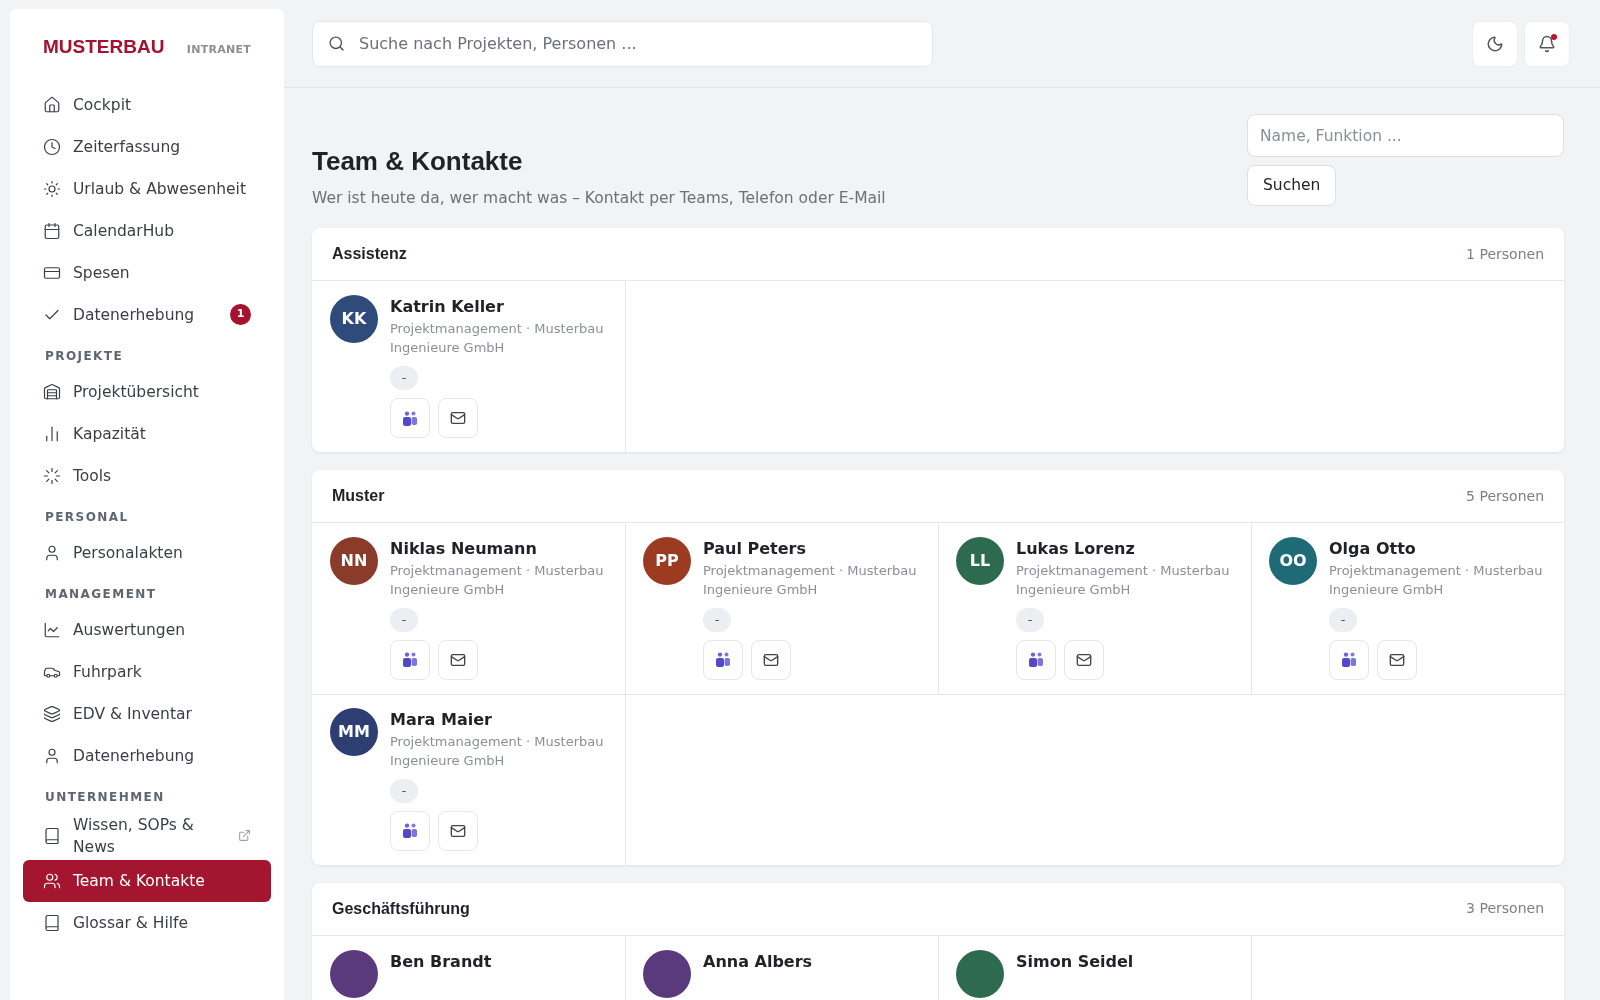  Describe the element at coordinates (667, 561) in the screenshot. I see `avatar: PP` at that location.